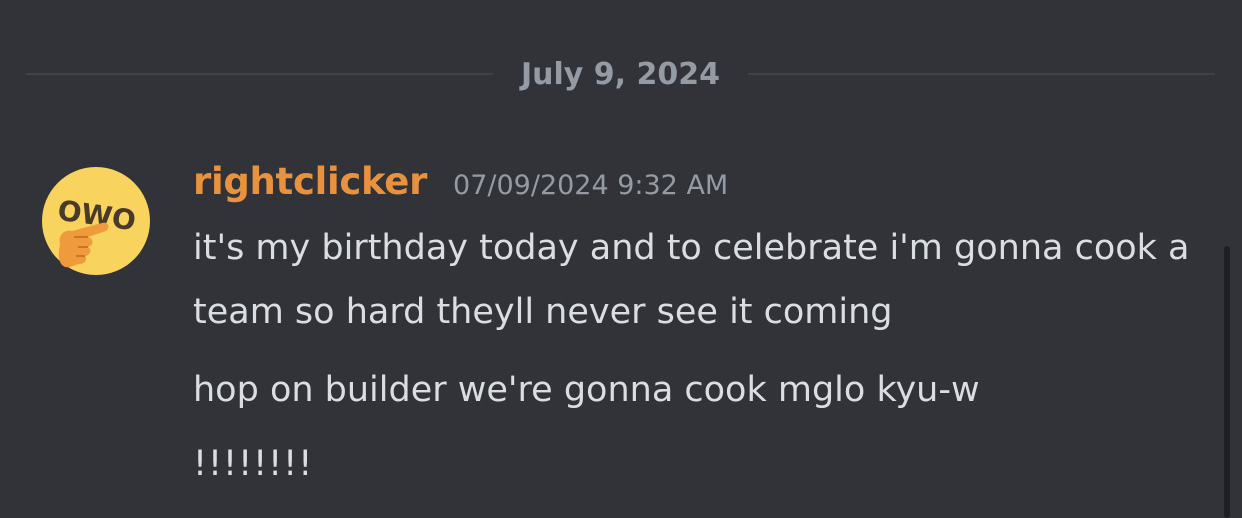 Image resolution: width=1242 pixels, height=518 pixels. I want to click on date-divider: July 9, 2024, so click(621, 74).